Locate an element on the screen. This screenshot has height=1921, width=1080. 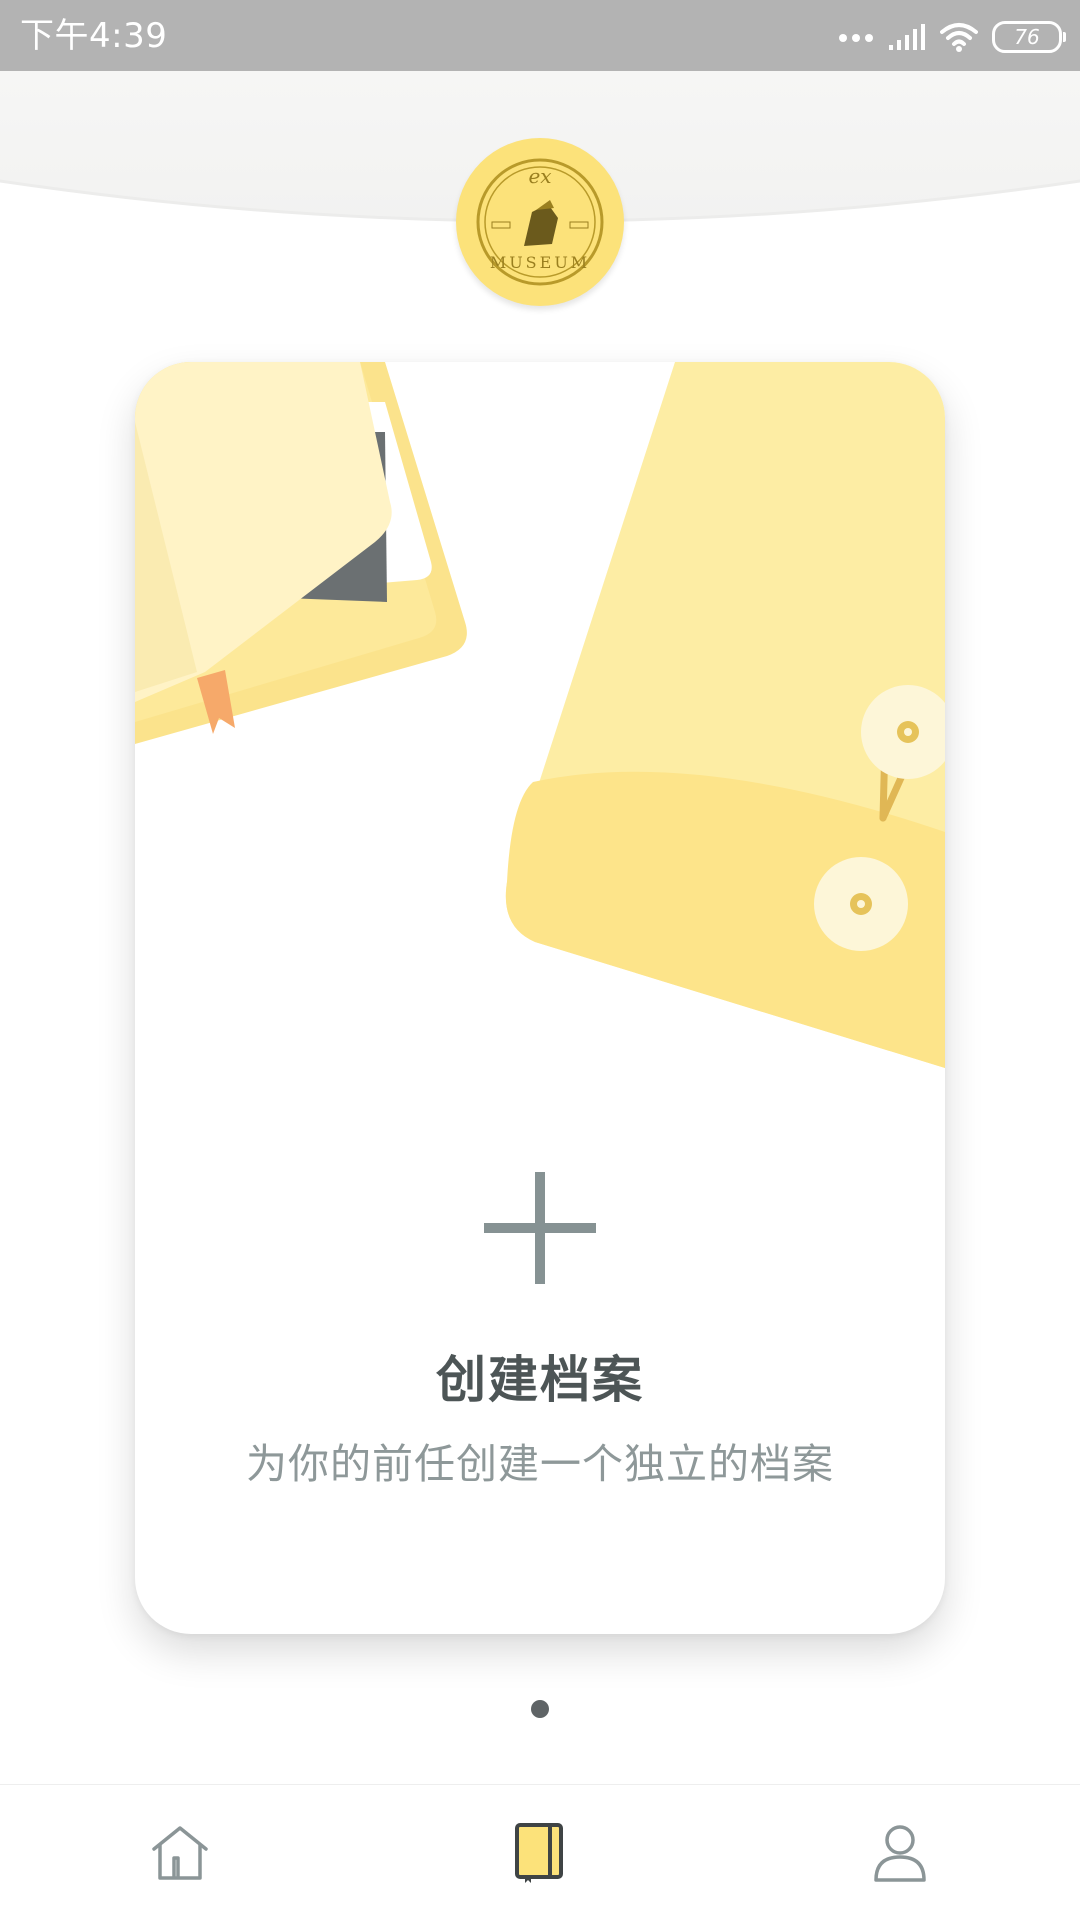
archive-book-icon is located at coordinates (539, 1853).